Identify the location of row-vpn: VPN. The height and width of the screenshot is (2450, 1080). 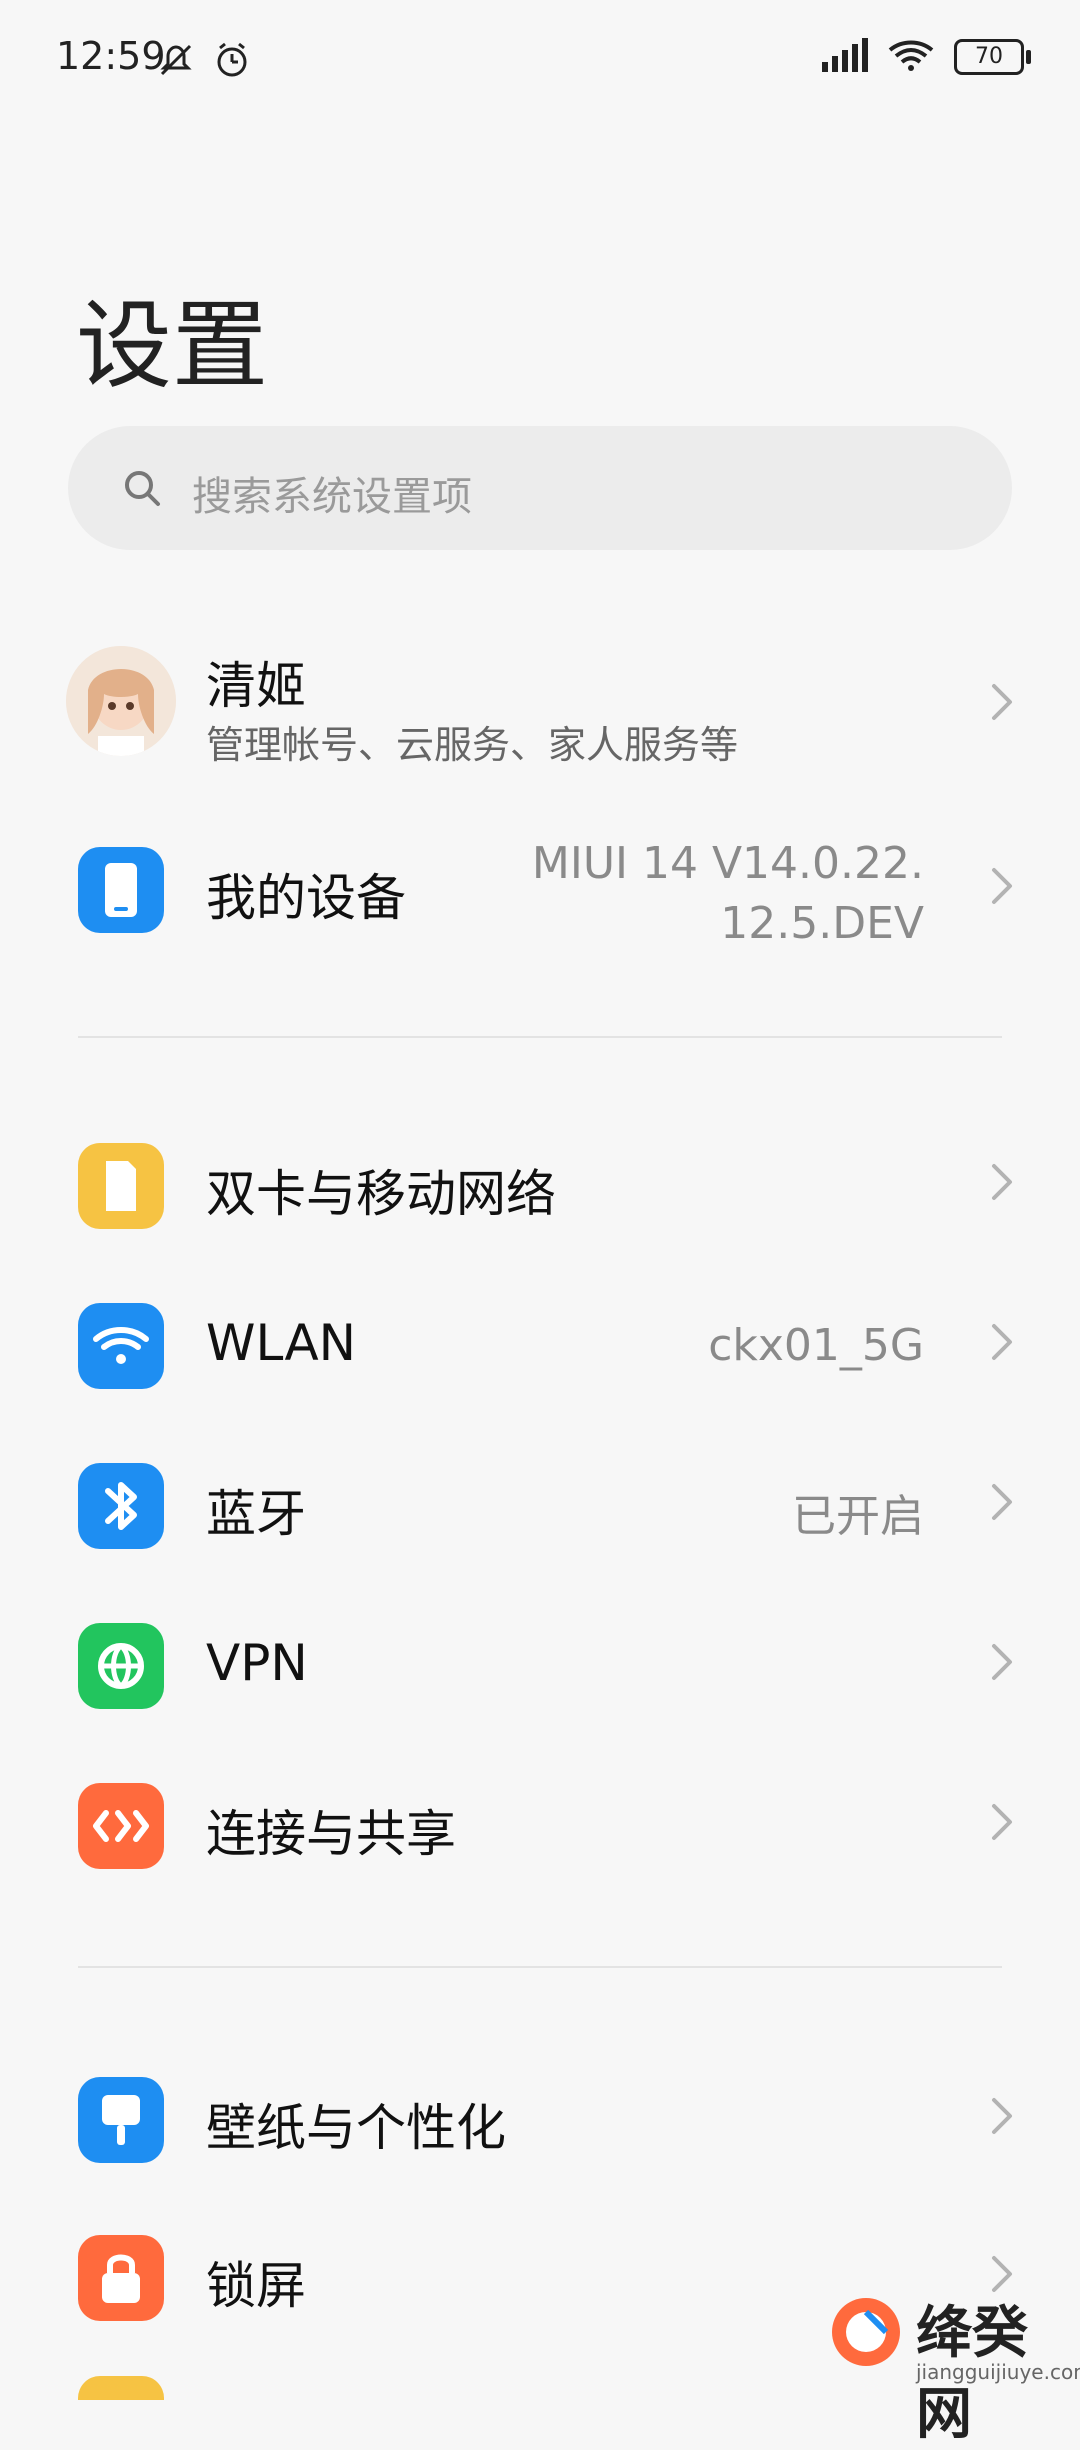
(540, 1663).